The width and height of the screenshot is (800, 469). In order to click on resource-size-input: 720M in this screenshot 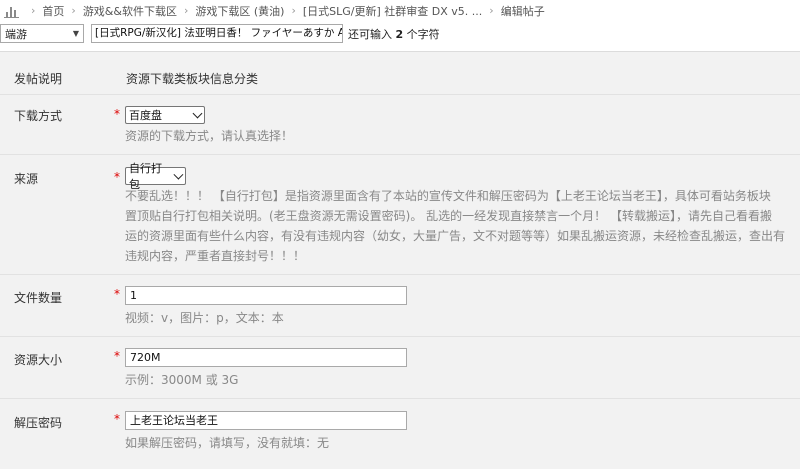, I will do `click(266, 357)`.